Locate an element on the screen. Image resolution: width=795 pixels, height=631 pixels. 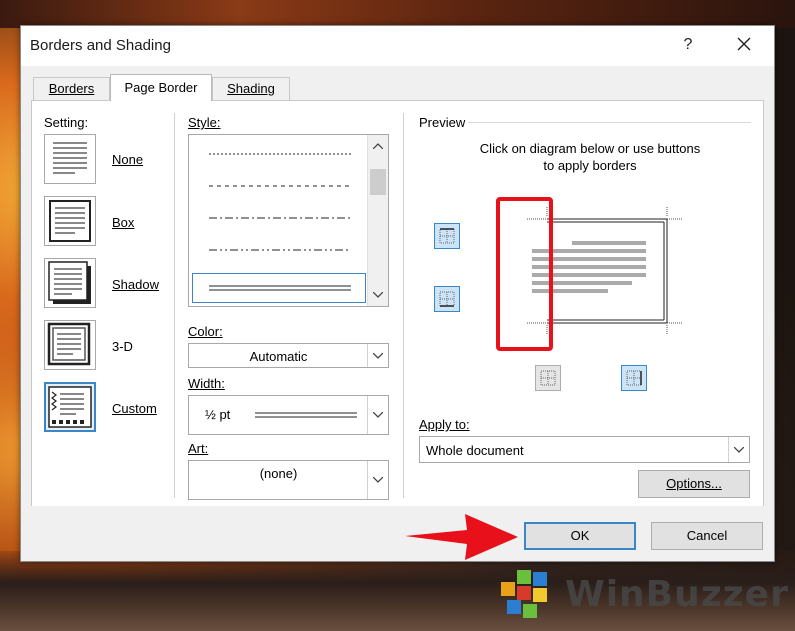
apply-to-dropdown-arrow is located at coordinates (738, 449).